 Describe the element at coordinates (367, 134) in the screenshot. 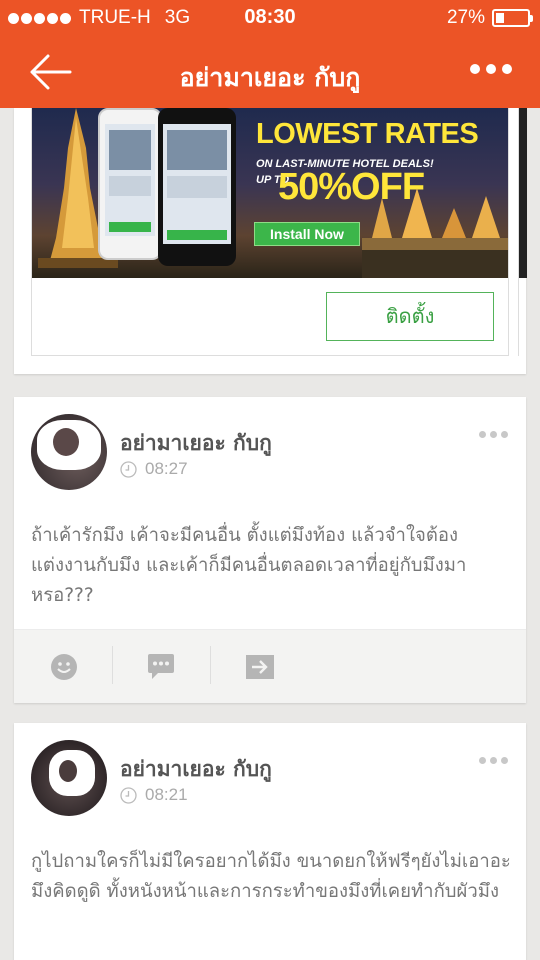

I see `ad-headline: LOWEST RATES` at that location.